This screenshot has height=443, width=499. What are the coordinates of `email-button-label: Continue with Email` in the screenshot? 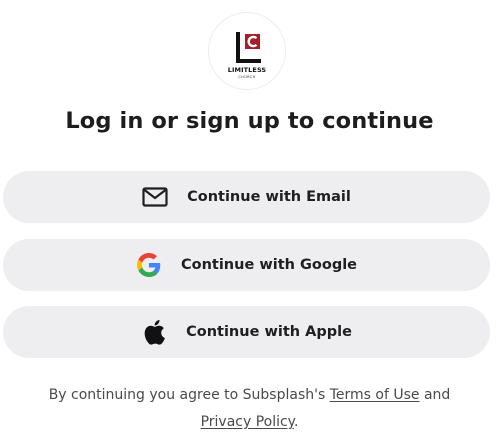 It's located at (269, 197).